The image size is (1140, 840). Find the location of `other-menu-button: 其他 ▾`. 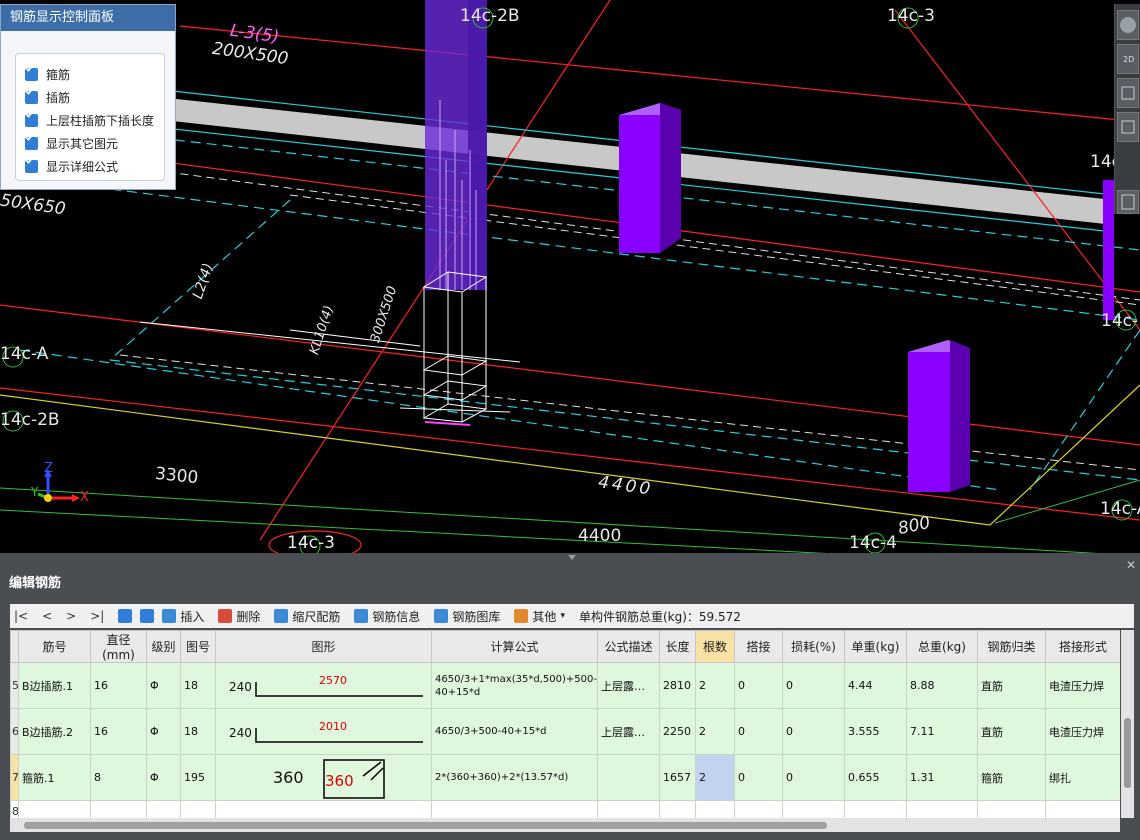

other-menu-button: 其他 ▾ is located at coordinates (539, 616).